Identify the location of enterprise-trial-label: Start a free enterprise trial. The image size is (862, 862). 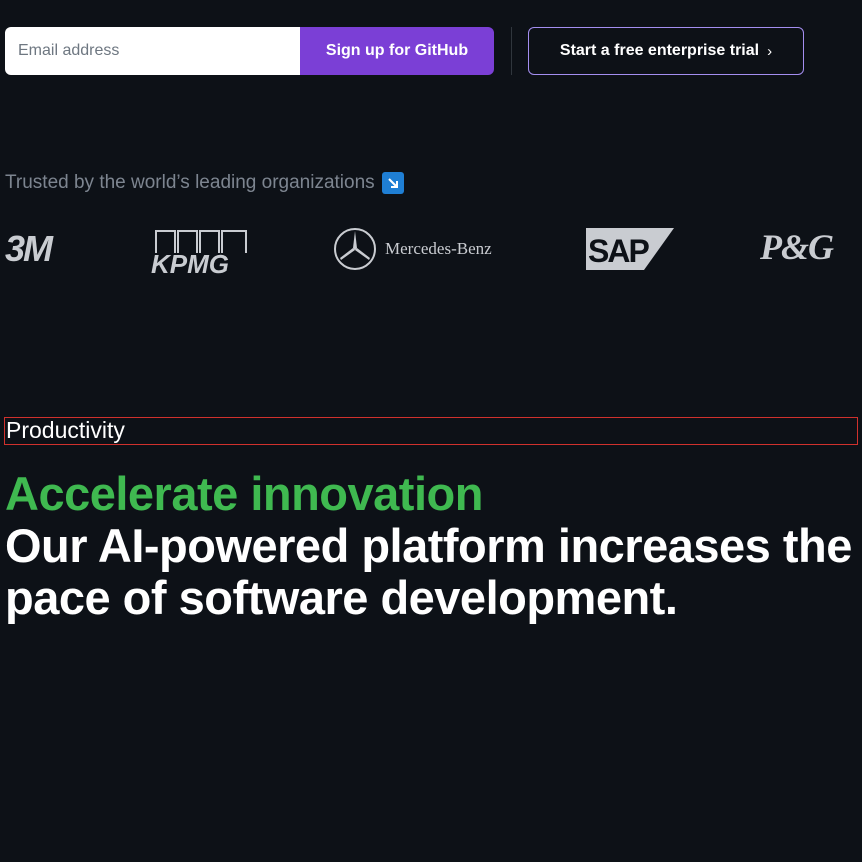
(659, 50).